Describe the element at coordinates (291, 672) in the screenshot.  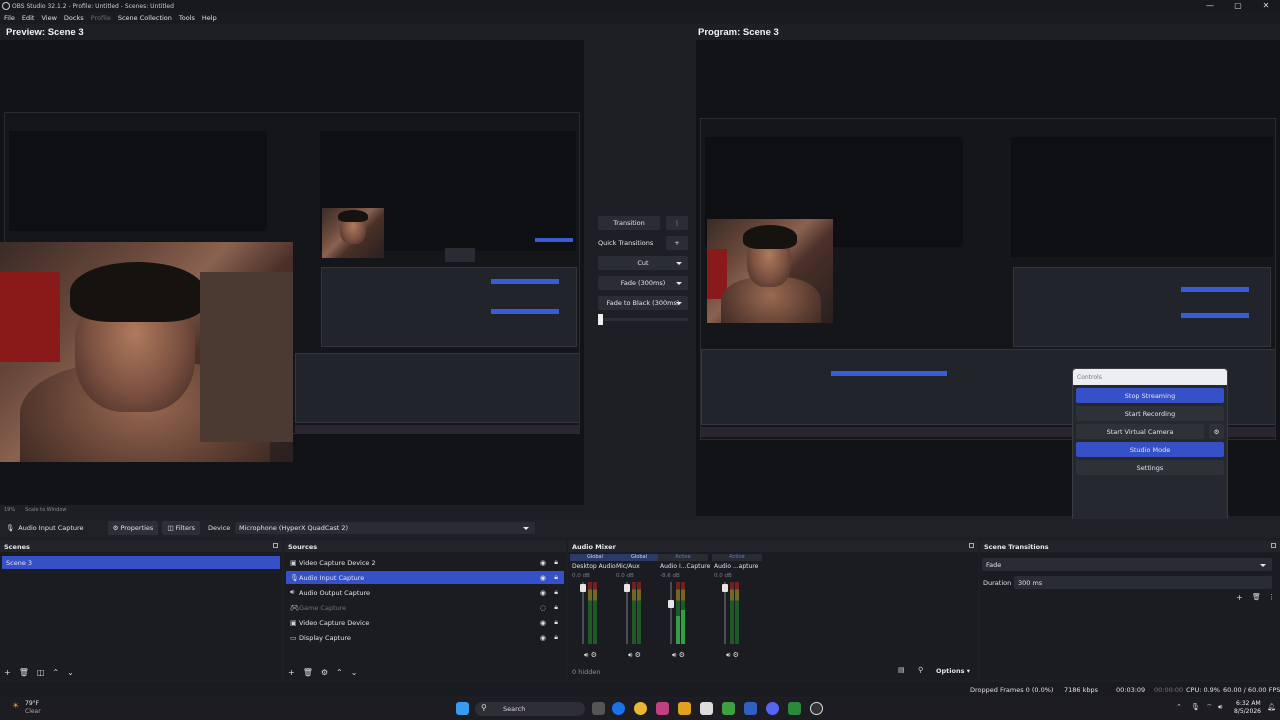
I see `add-source-icon: +` at that location.